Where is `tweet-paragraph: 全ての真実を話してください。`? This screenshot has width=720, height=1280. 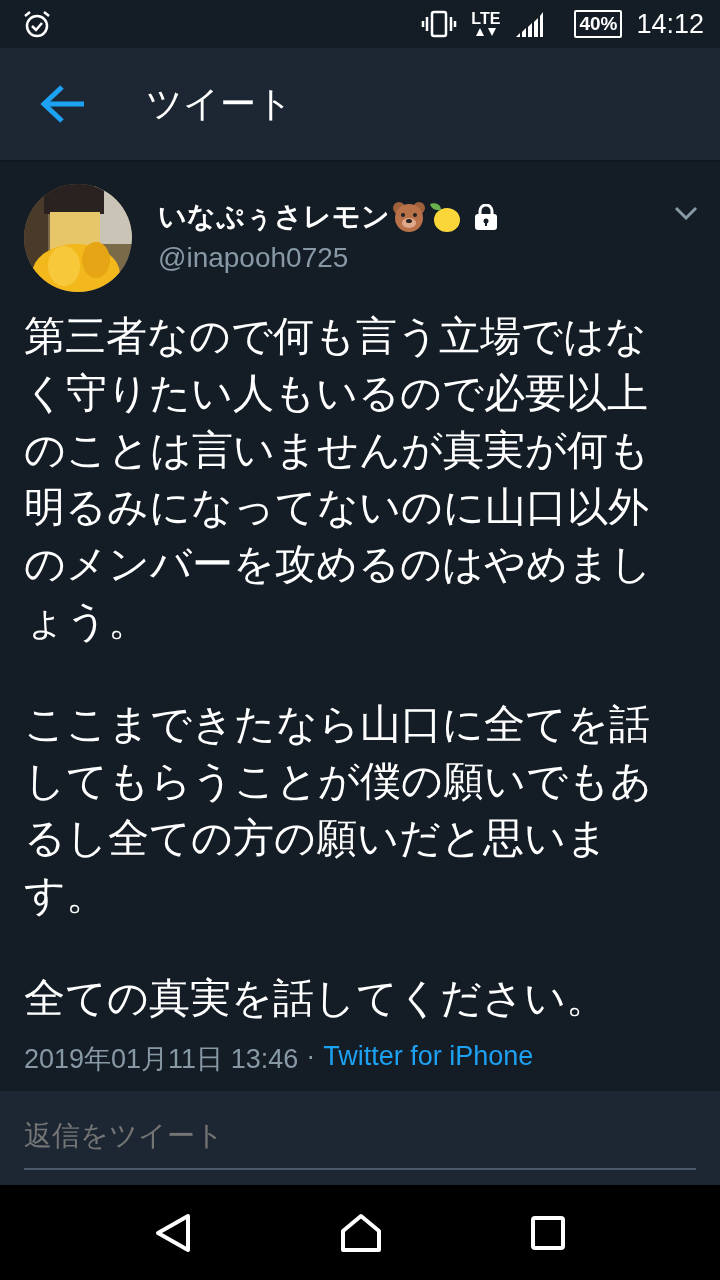
tweet-paragraph: 全ての真実を話してください。 is located at coordinates (316, 998).